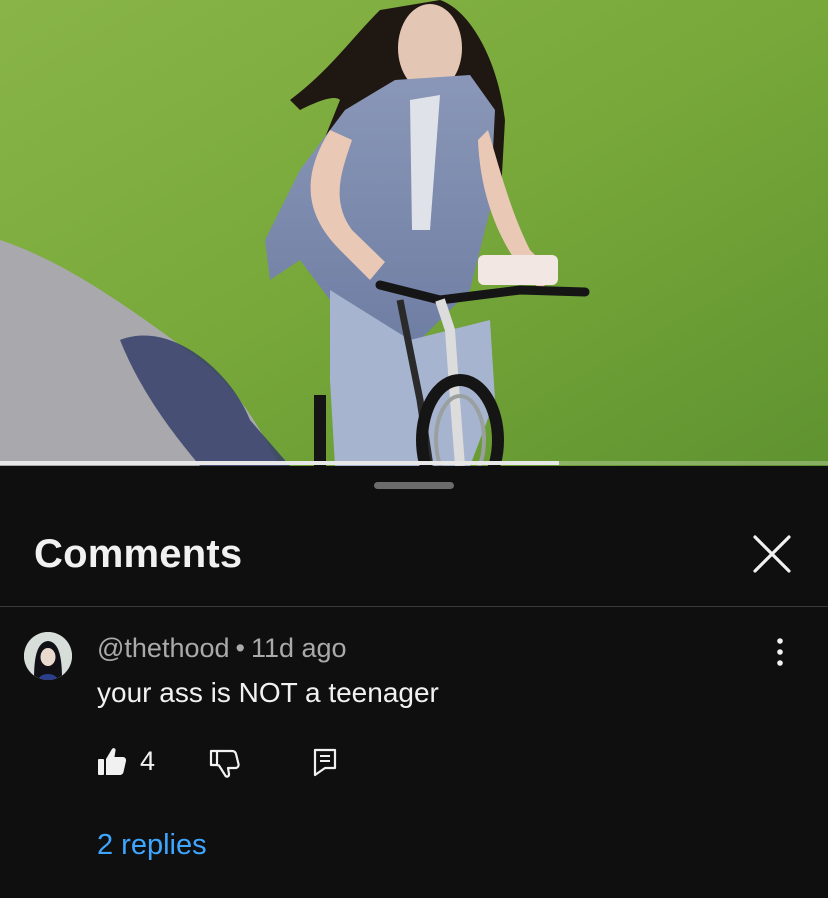  I want to click on sheet-drag-handle, so click(414, 485).